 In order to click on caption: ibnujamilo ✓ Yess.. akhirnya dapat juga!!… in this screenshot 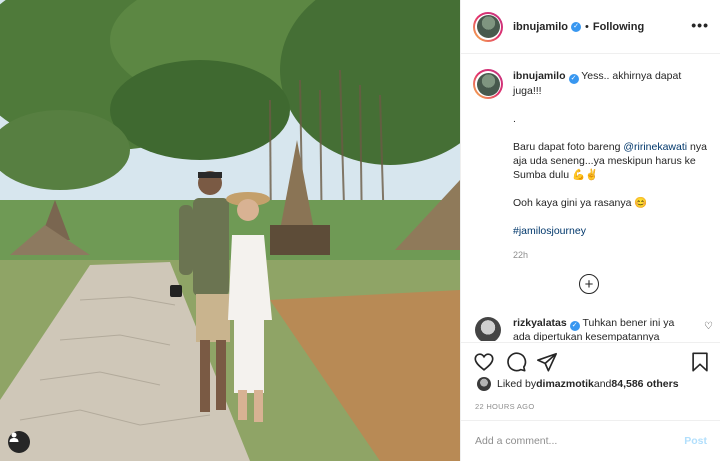, I will do `click(593, 165)`.